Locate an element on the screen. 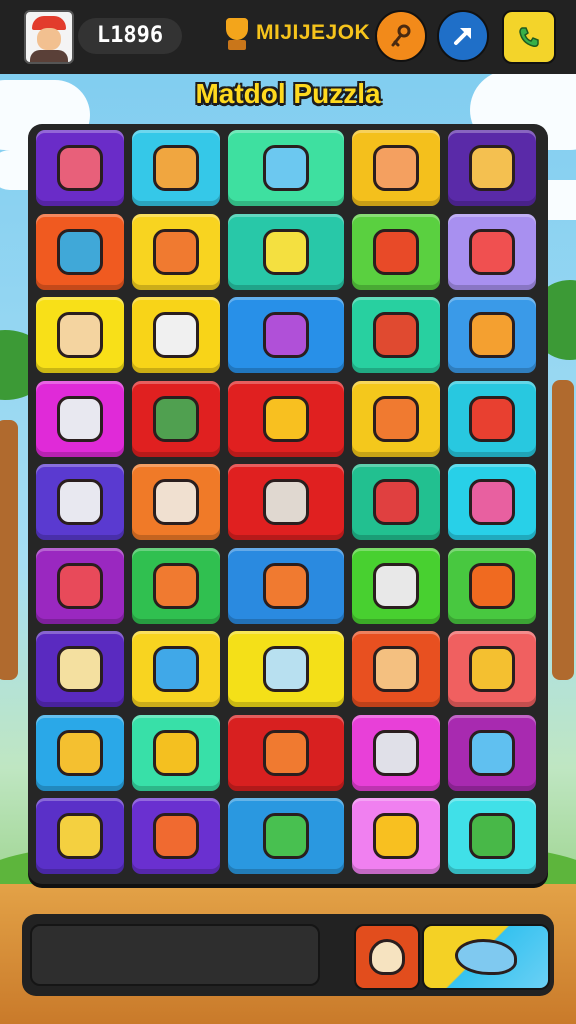 This screenshot has width=576, height=1024. phone-button is located at coordinates (529, 37).